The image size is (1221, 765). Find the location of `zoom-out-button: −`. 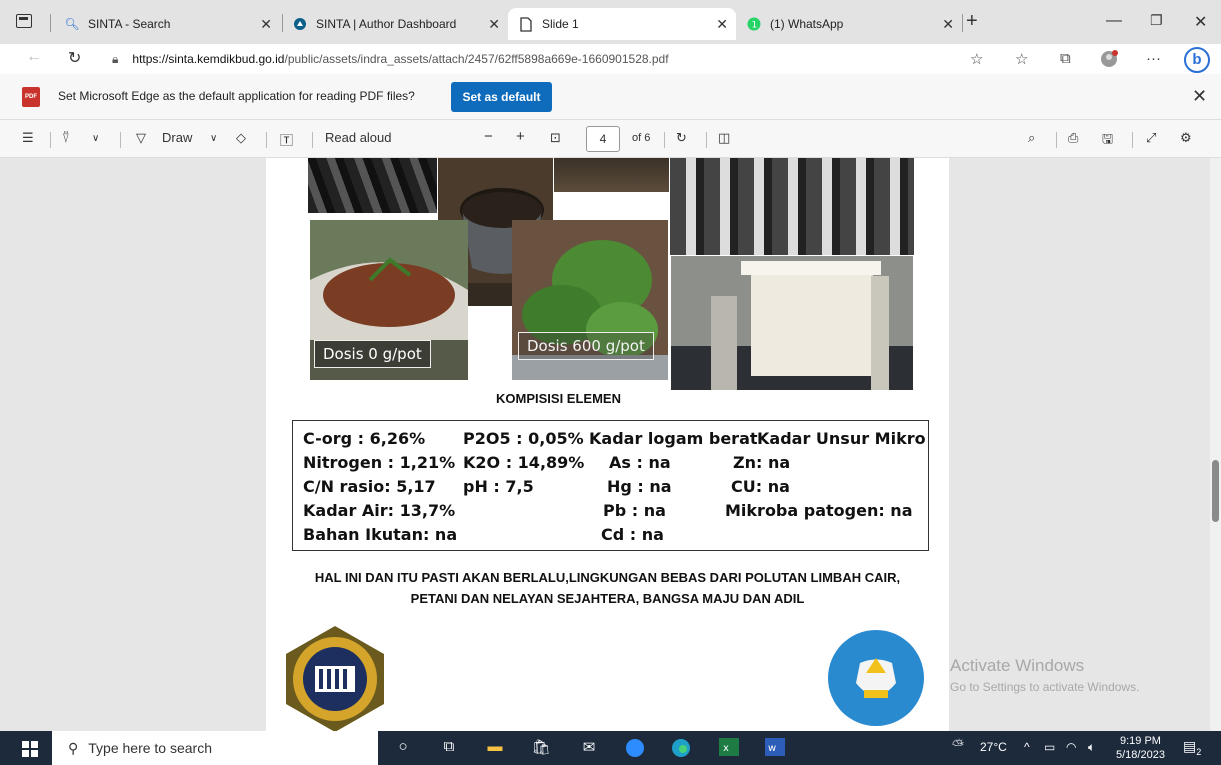

zoom-out-button: − is located at coordinates (488, 136).